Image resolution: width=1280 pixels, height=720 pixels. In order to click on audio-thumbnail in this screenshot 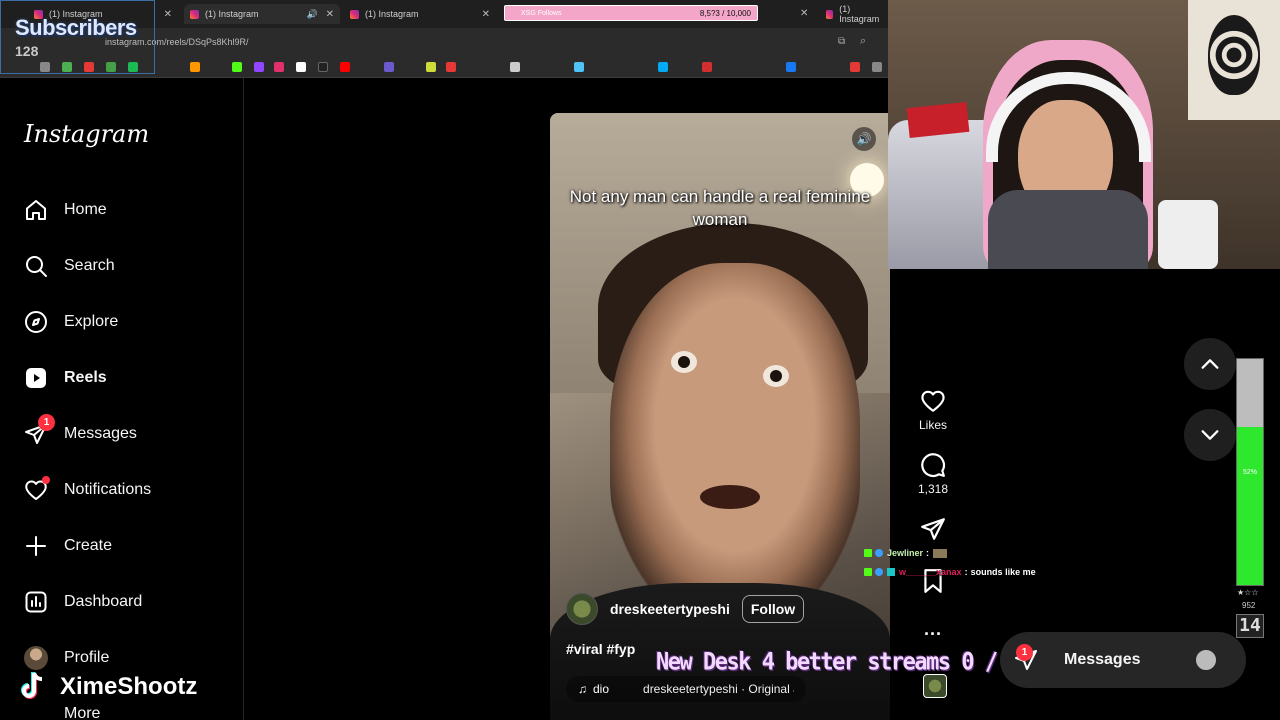, I will do `click(935, 686)`.